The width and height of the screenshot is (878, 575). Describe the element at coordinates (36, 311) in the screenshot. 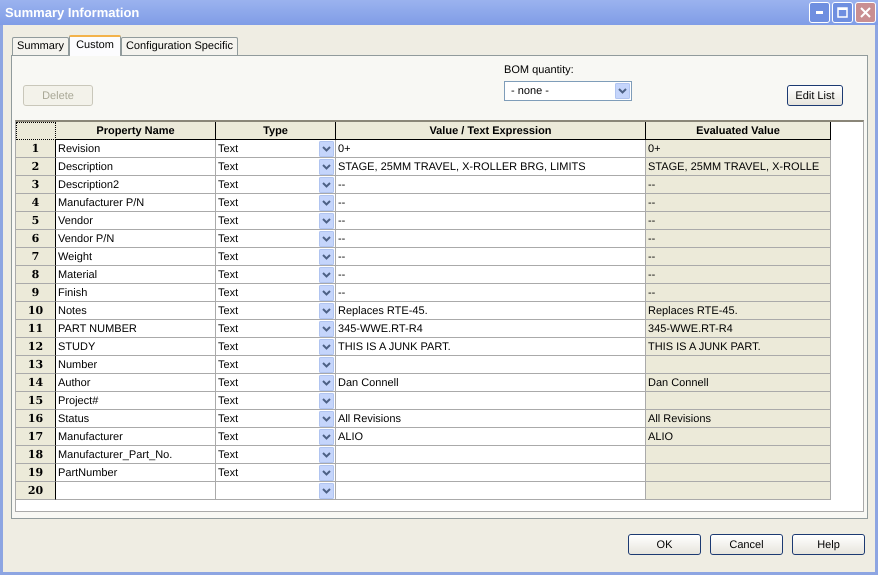

I see `row-number: 10` at that location.